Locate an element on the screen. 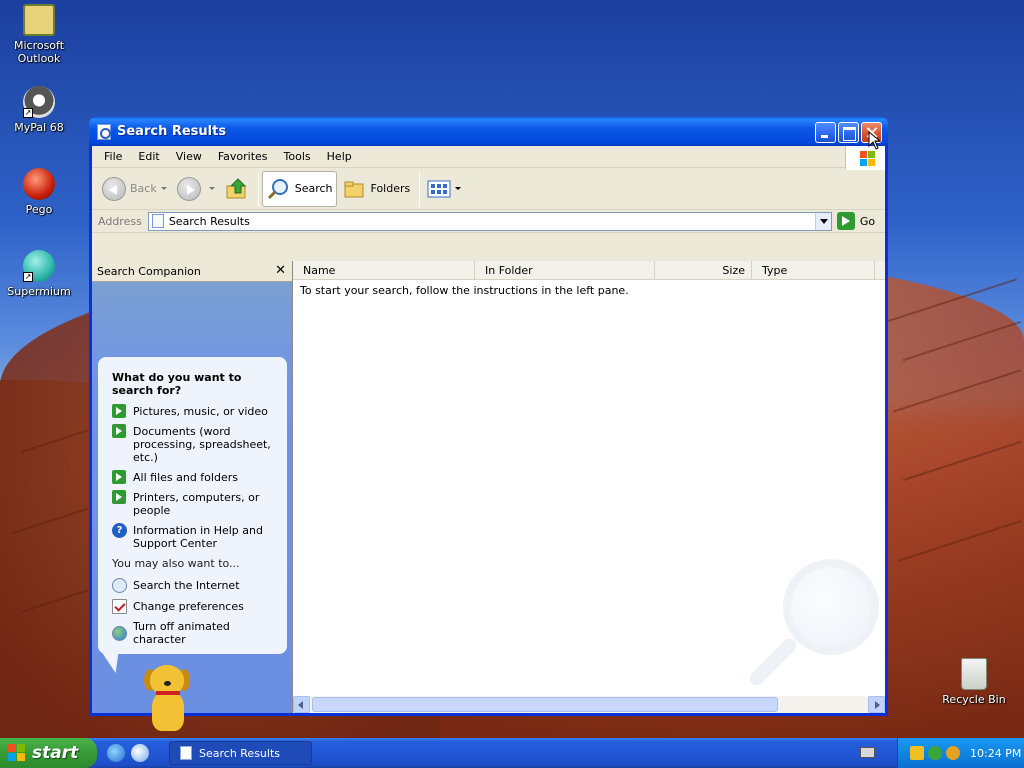 This screenshot has height=768, width=1024. folders-icon is located at coordinates (354, 189).